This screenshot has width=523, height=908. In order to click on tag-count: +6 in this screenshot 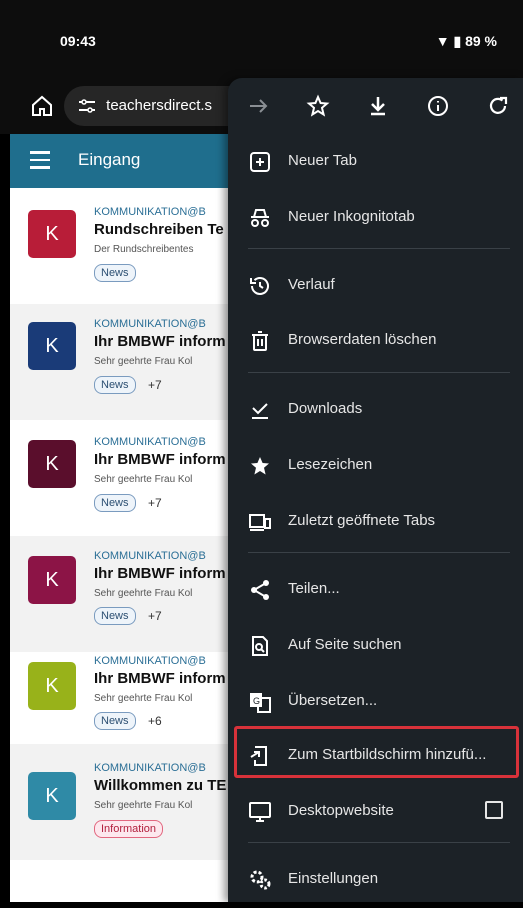, I will do `click(155, 721)`.